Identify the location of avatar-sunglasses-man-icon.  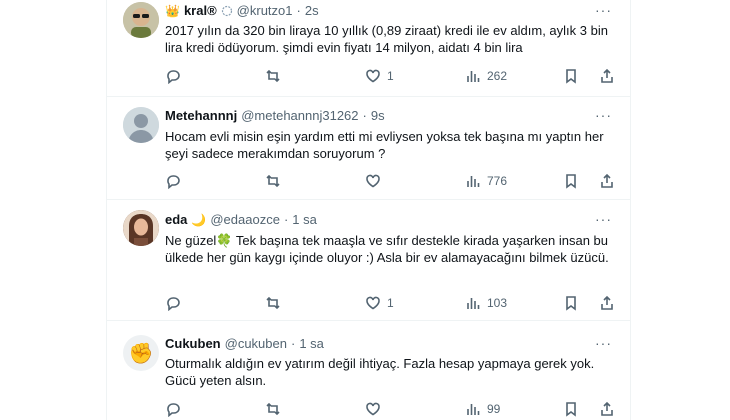
(141, 20).